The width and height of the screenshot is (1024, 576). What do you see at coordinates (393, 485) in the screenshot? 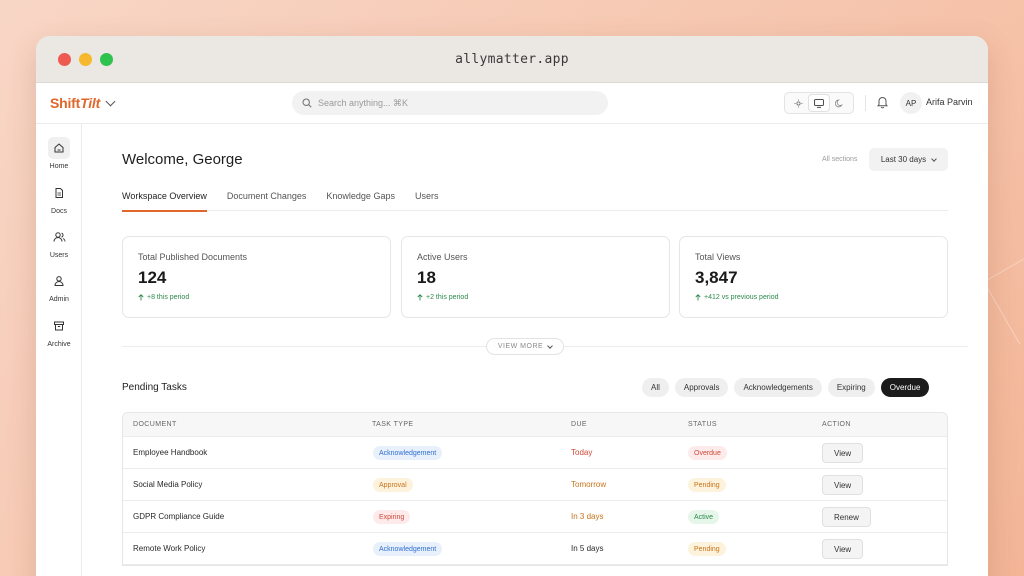
I see `task-type-badge: Approval` at bounding box center [393, 485].